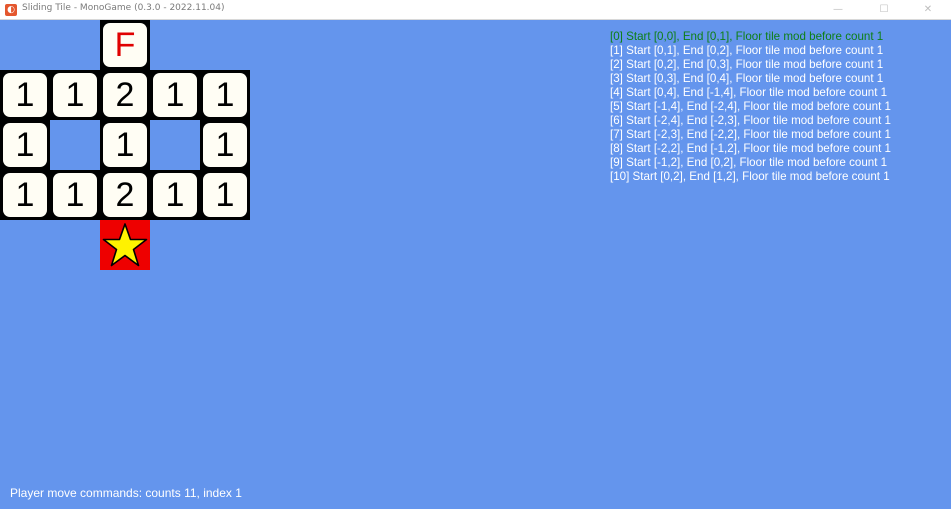 The width and height of the screenshot is (951, 509). I want to click on monogame-logo-icon: ◐, so click(11, 10).